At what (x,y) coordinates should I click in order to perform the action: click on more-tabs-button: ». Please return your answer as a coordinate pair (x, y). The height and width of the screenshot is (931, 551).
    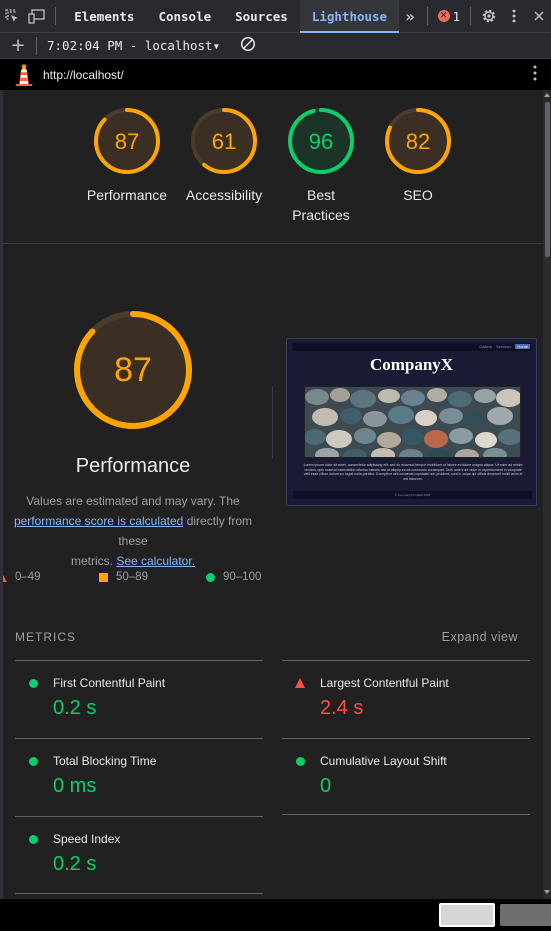
    Looking at the image, I should click on (410, 16).